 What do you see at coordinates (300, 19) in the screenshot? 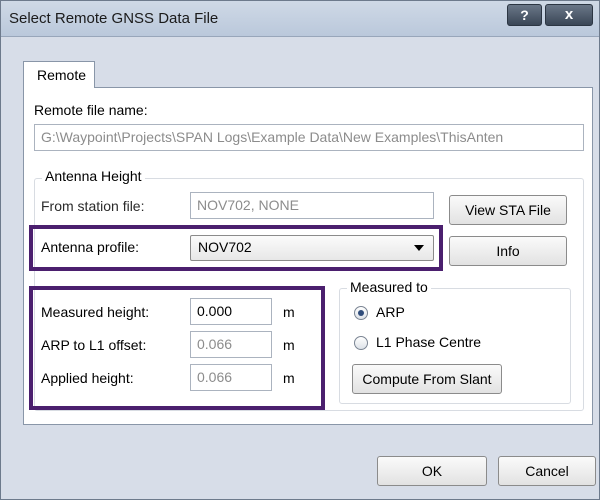
I see `title-bar: Select Remote GNSS Data File ? x` at bounding box center [300, 19].